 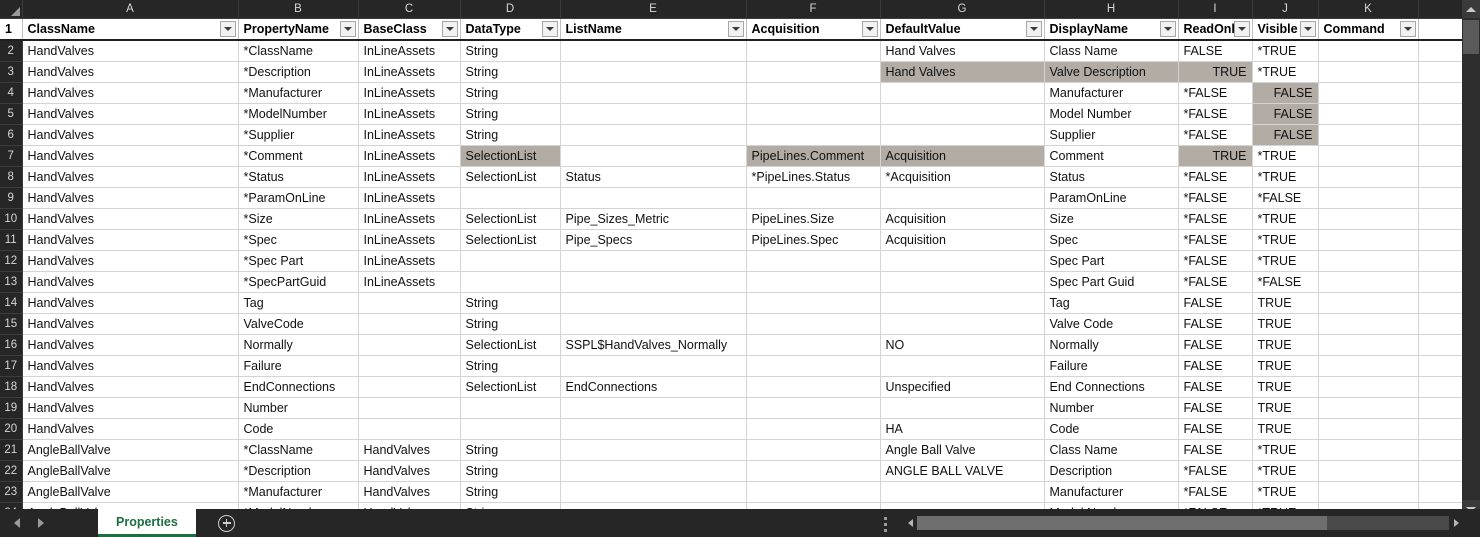 I want to click on table-cell: Hand Valves, so click(x=962, y=51).